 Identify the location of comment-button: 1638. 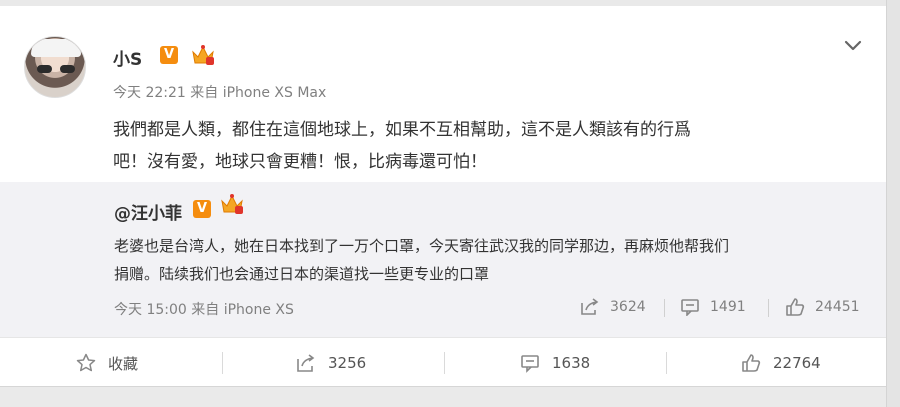
(555, 363).